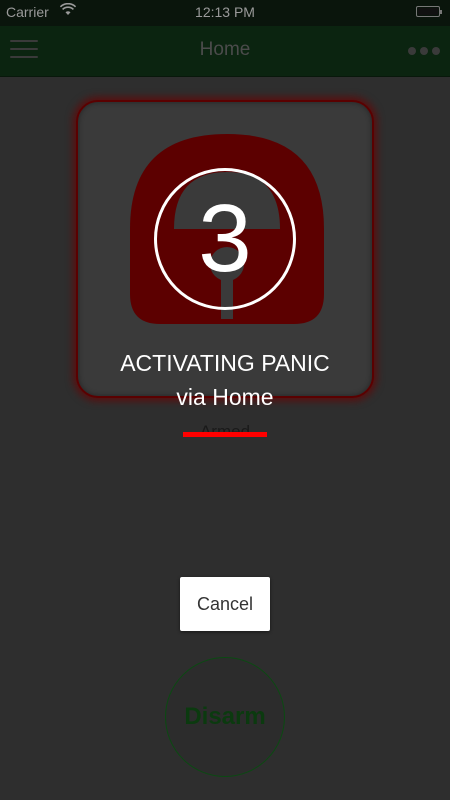  I want to click on battery-icon, so click(429, 11).